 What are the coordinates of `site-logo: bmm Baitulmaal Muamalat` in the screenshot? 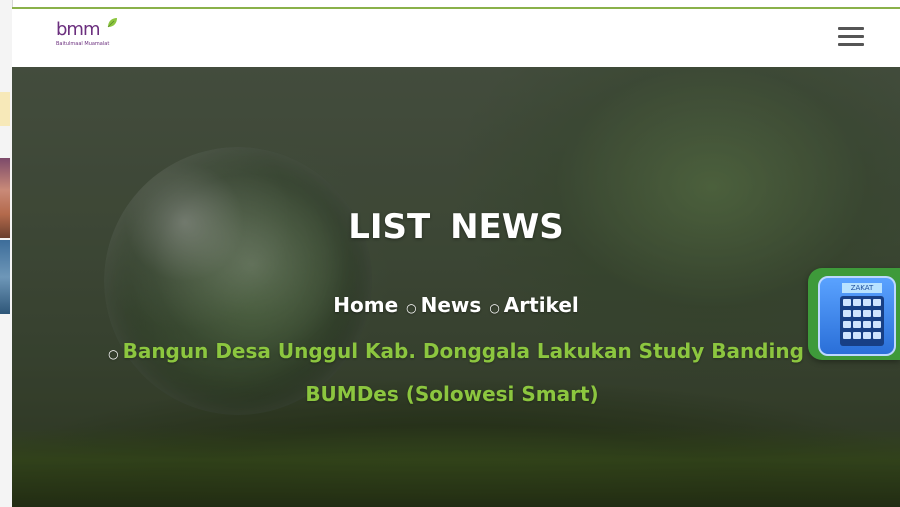 It's located at (88, 38).